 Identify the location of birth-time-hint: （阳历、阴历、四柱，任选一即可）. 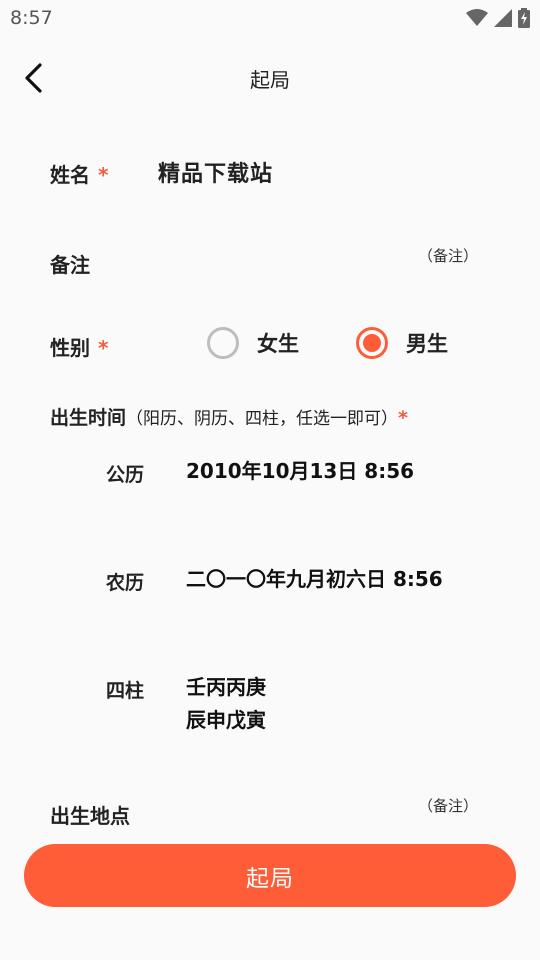
(262, 419).